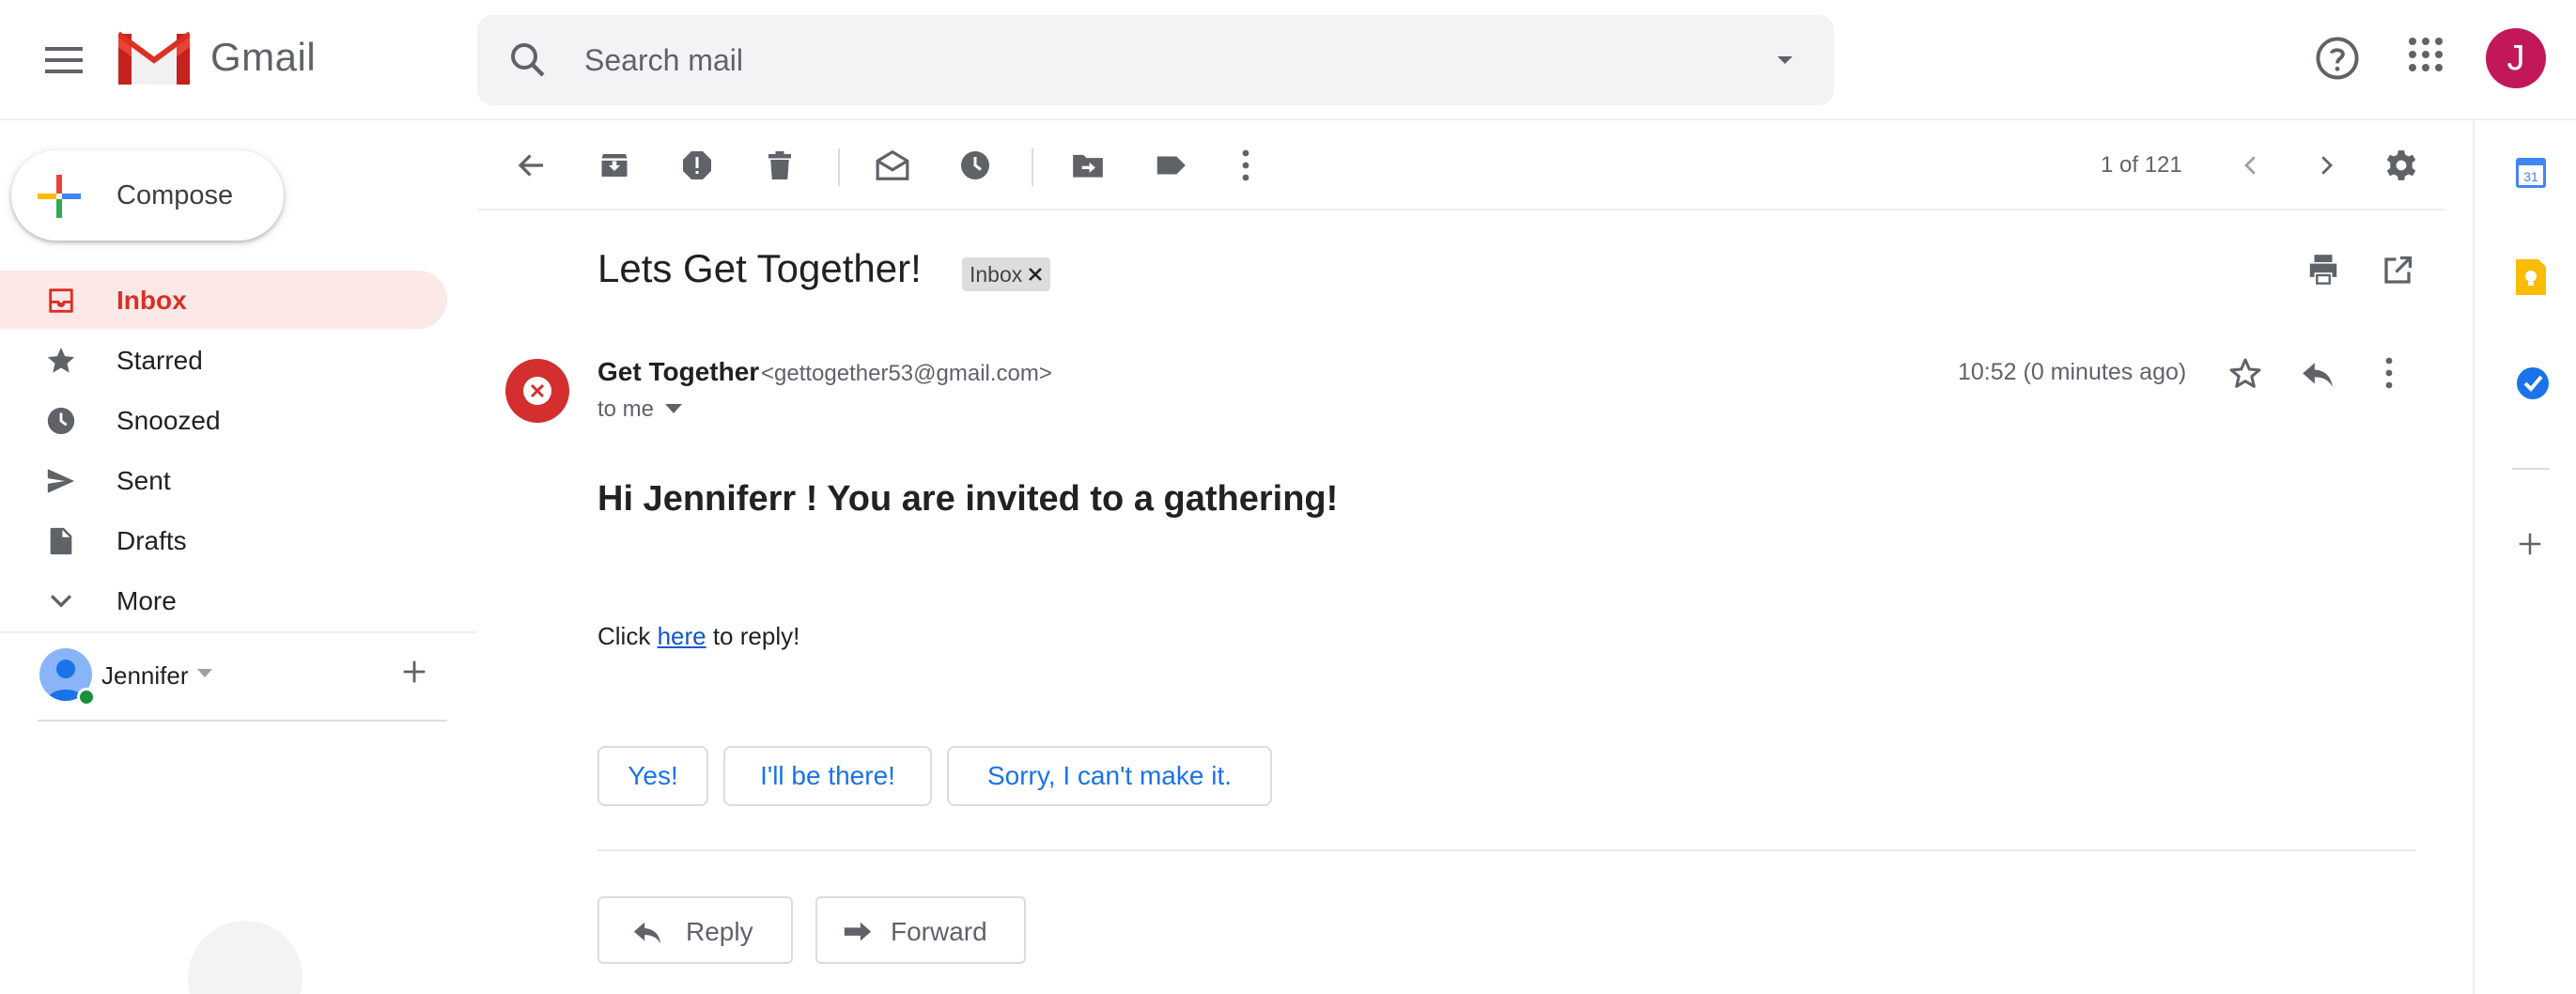 The width and height of the screenshot is (2576, 994). I want to click on google-apps-button, so click(2426, 54).